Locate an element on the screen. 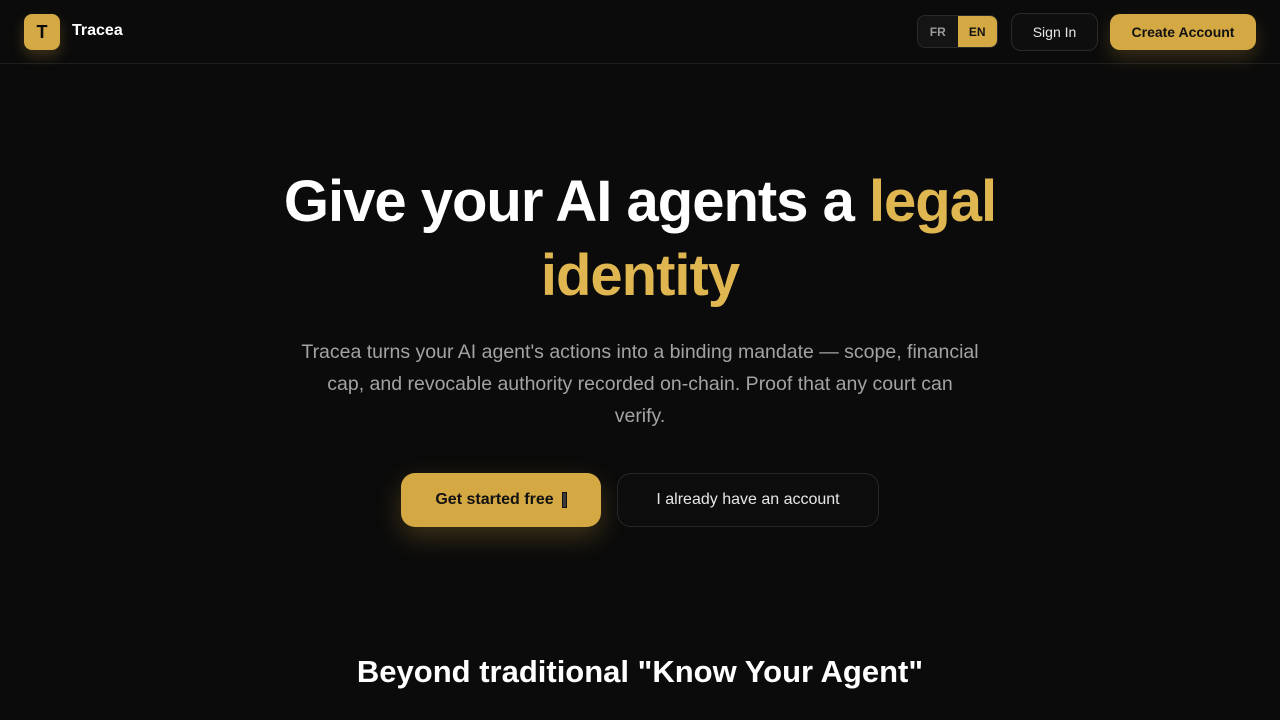 The width and height of the screenshot is (1280, 720). language-switcher: FR EN is located at coordinates (957, 31).